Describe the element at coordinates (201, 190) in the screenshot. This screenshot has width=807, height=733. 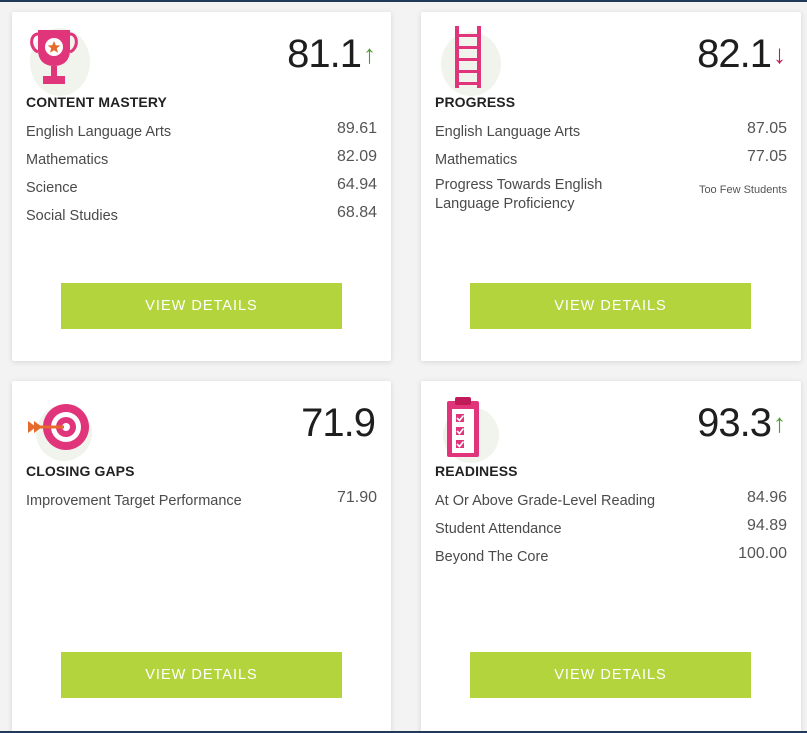
I see `metric-row: Science 64.94` at that location.